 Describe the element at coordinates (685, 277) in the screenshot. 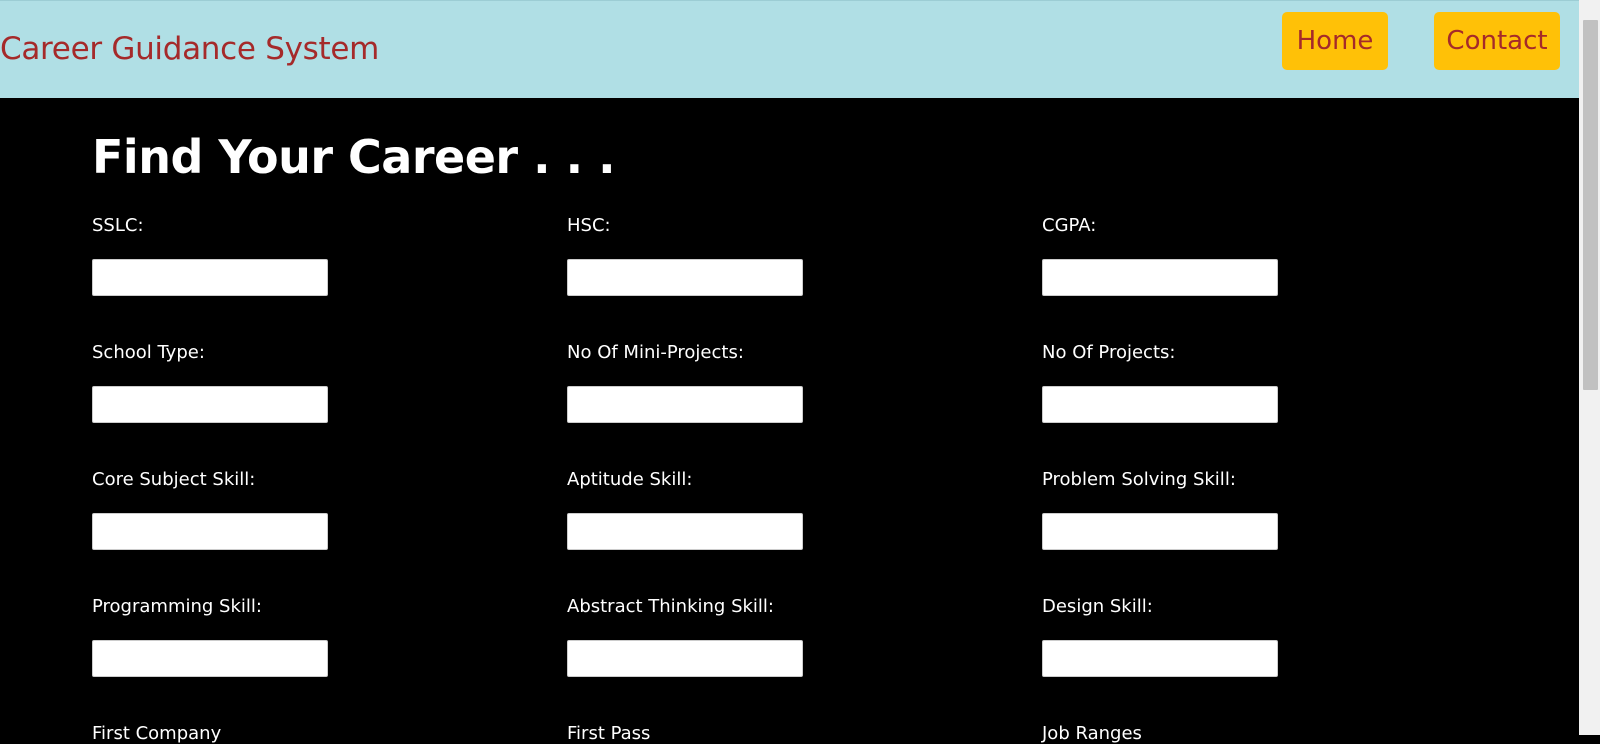

I see `hsc-input` at that location.